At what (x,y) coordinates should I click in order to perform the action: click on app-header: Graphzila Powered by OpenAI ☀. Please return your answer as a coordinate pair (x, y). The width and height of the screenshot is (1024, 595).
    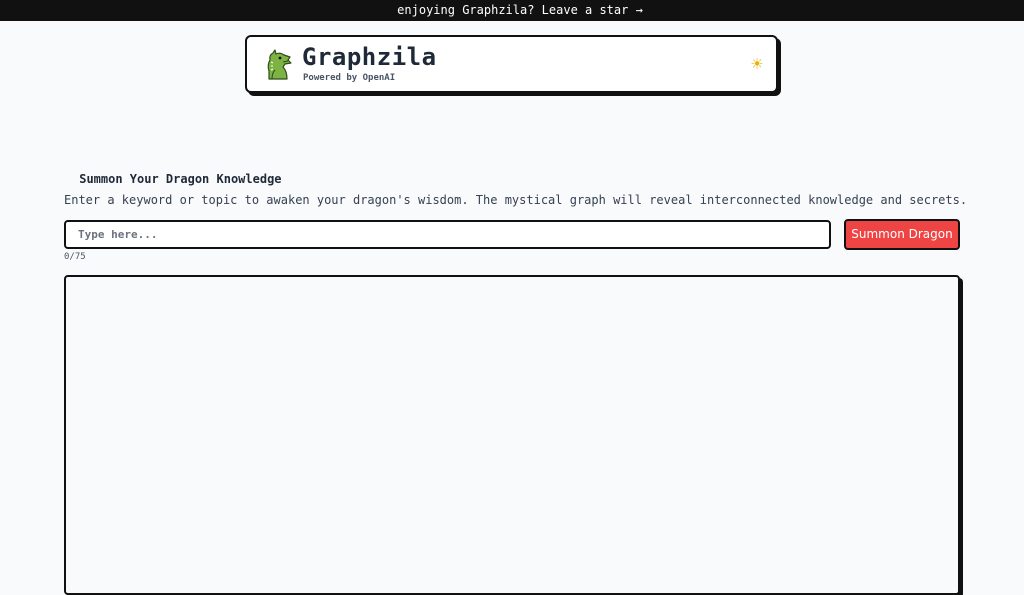
    Looking at the image, I should click on (511, 64).